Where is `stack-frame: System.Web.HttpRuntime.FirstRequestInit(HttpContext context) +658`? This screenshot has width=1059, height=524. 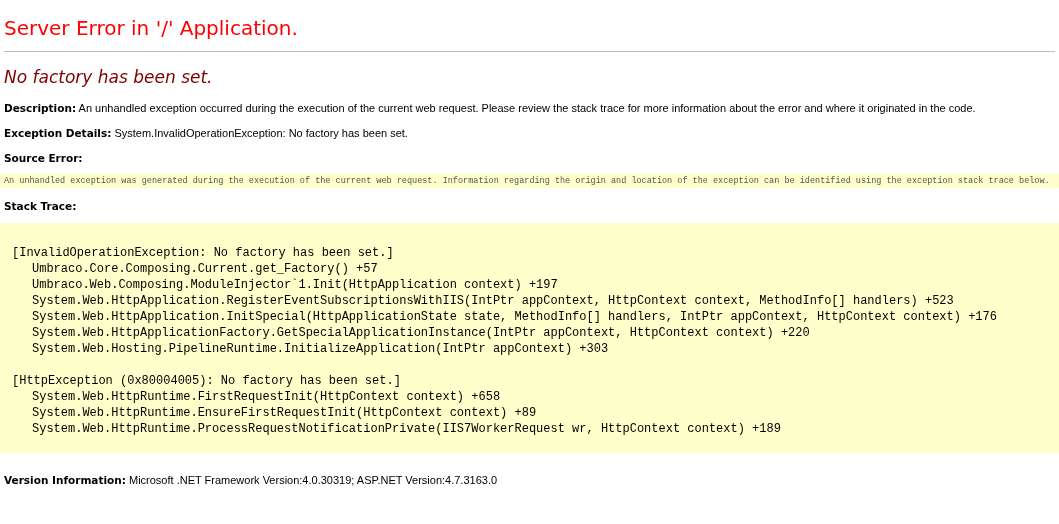 stack-frame: System.Web.HttpRuntime.FirstRequestInit(HttpContext context) +658 is located at coordinates (266, 397).